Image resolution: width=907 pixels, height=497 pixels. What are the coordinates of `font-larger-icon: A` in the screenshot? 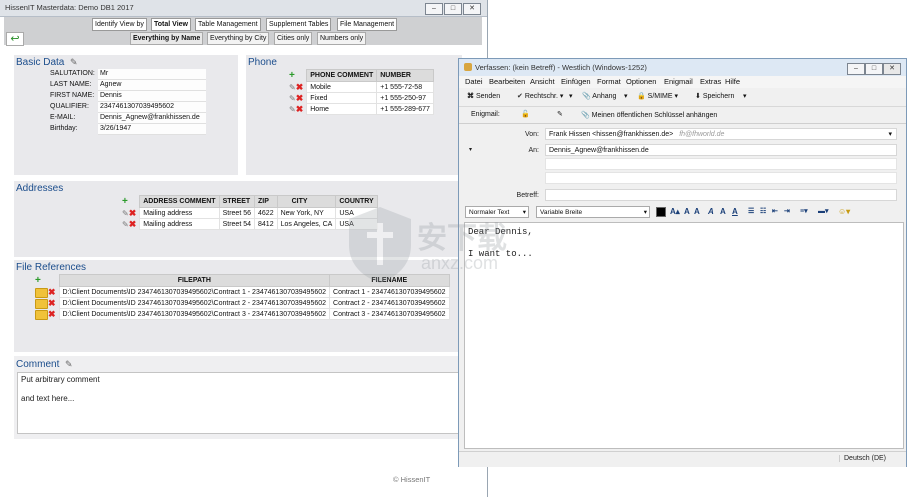 It's located at (697, 211).